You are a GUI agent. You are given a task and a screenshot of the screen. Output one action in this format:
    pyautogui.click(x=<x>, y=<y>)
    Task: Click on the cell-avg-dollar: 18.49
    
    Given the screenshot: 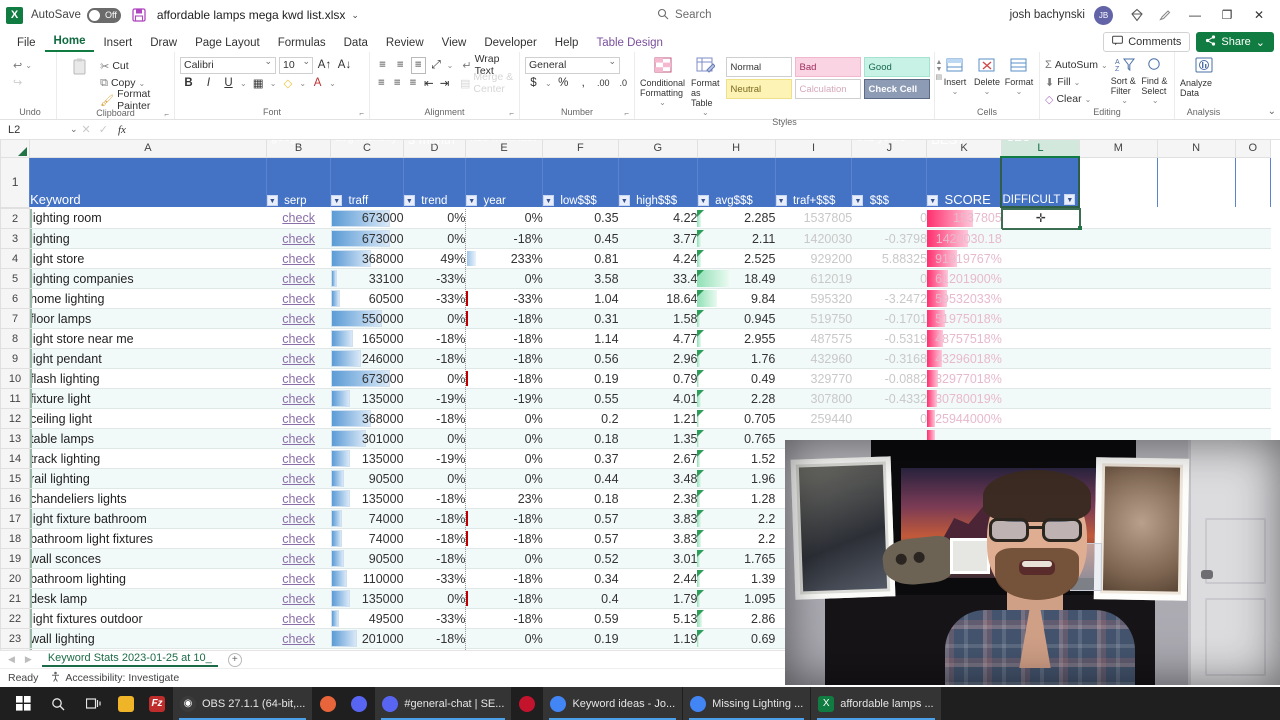 What is the action you would take?
    pyautogui.click(x=736, y=278)
    